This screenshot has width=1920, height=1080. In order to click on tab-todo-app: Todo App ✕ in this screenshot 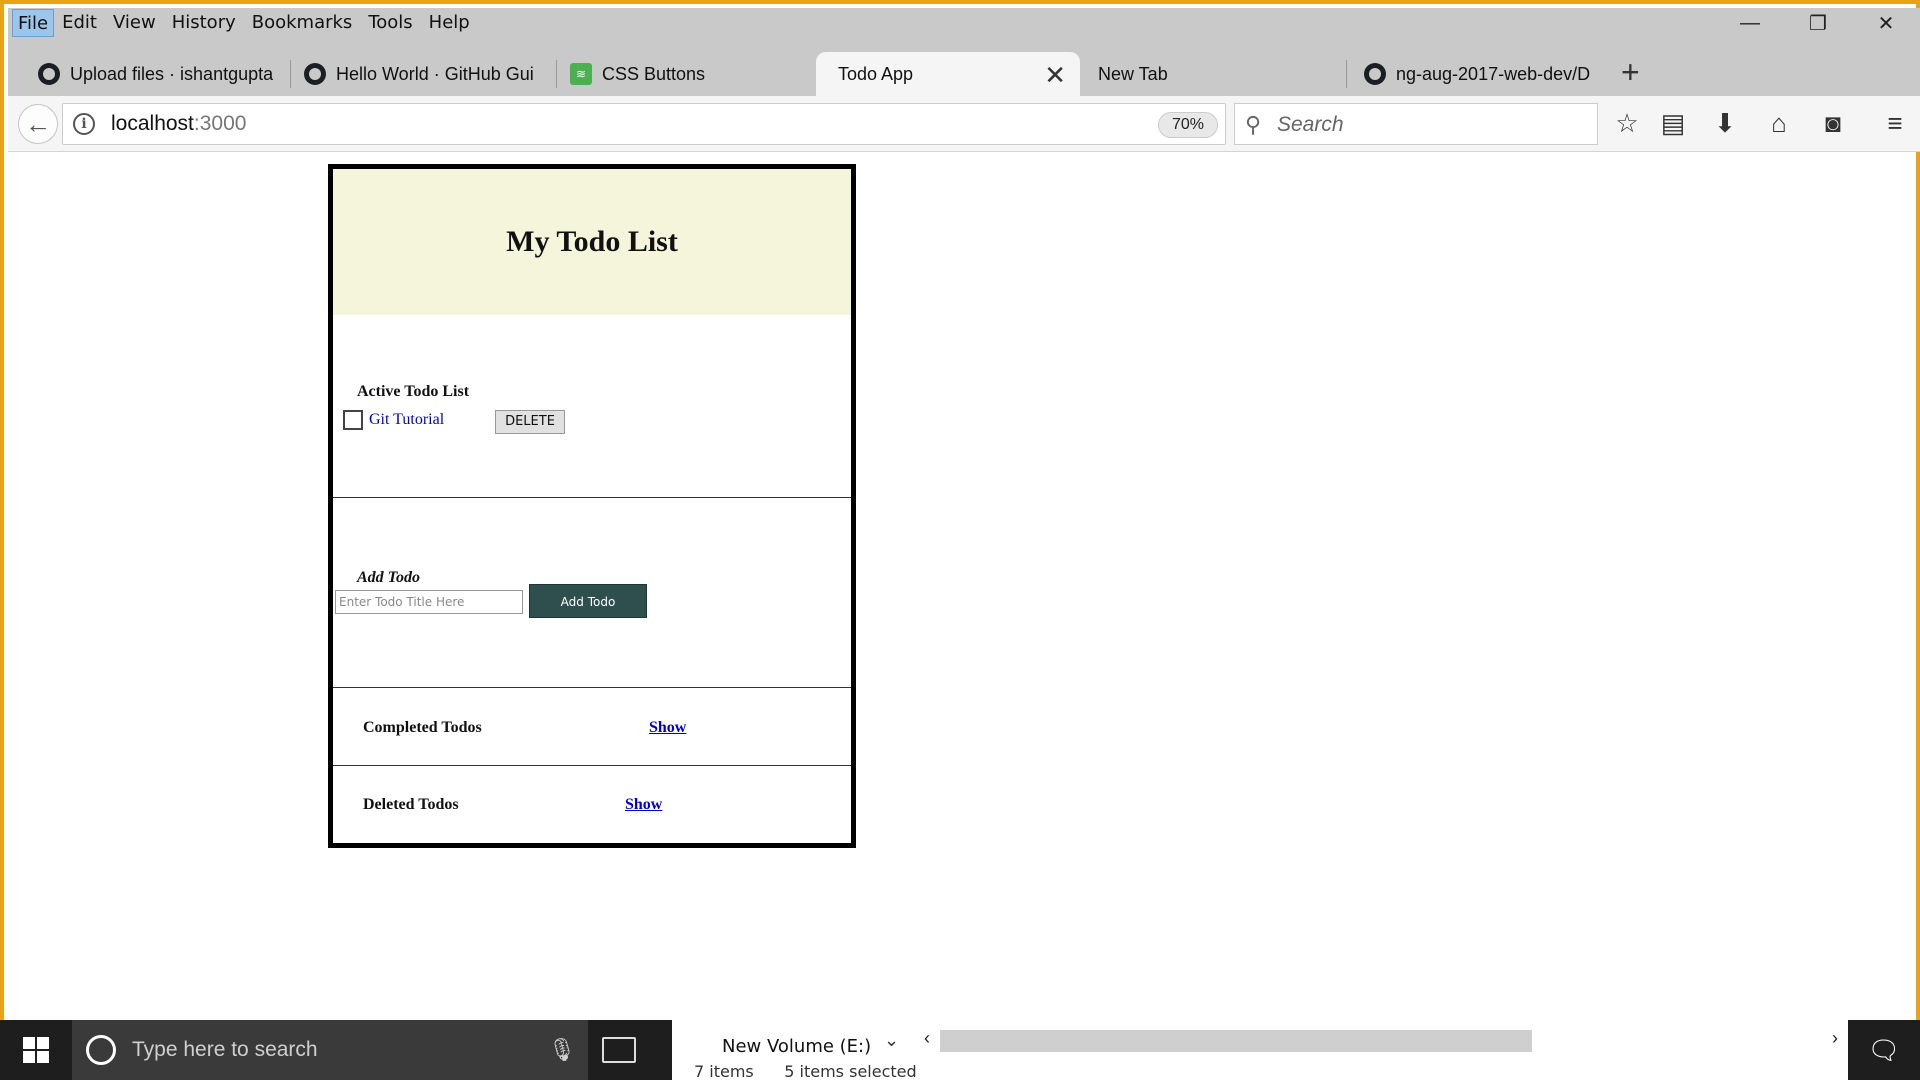, I will do `click(948, 74)`.